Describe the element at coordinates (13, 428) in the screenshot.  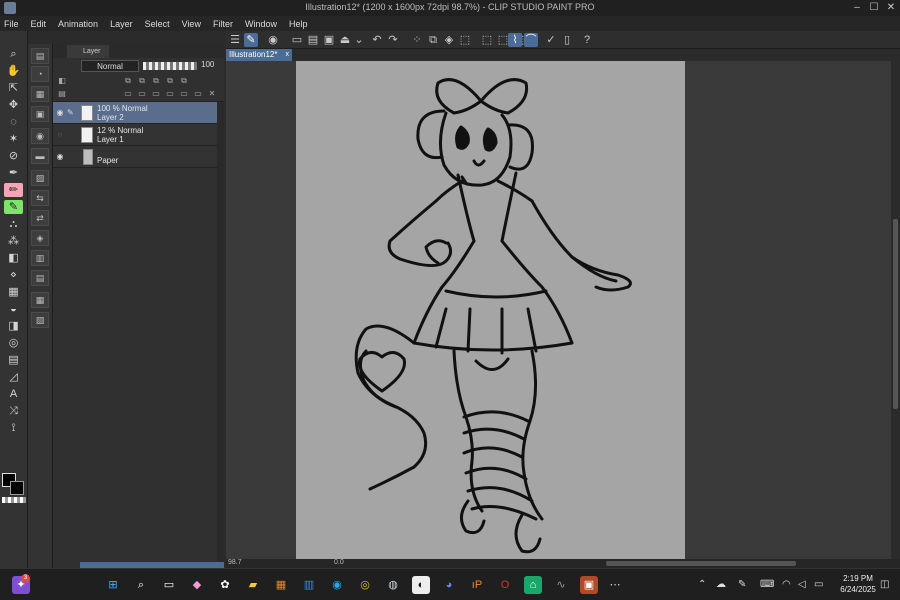
I see `correction-tool-icon: ⟟` at that location.